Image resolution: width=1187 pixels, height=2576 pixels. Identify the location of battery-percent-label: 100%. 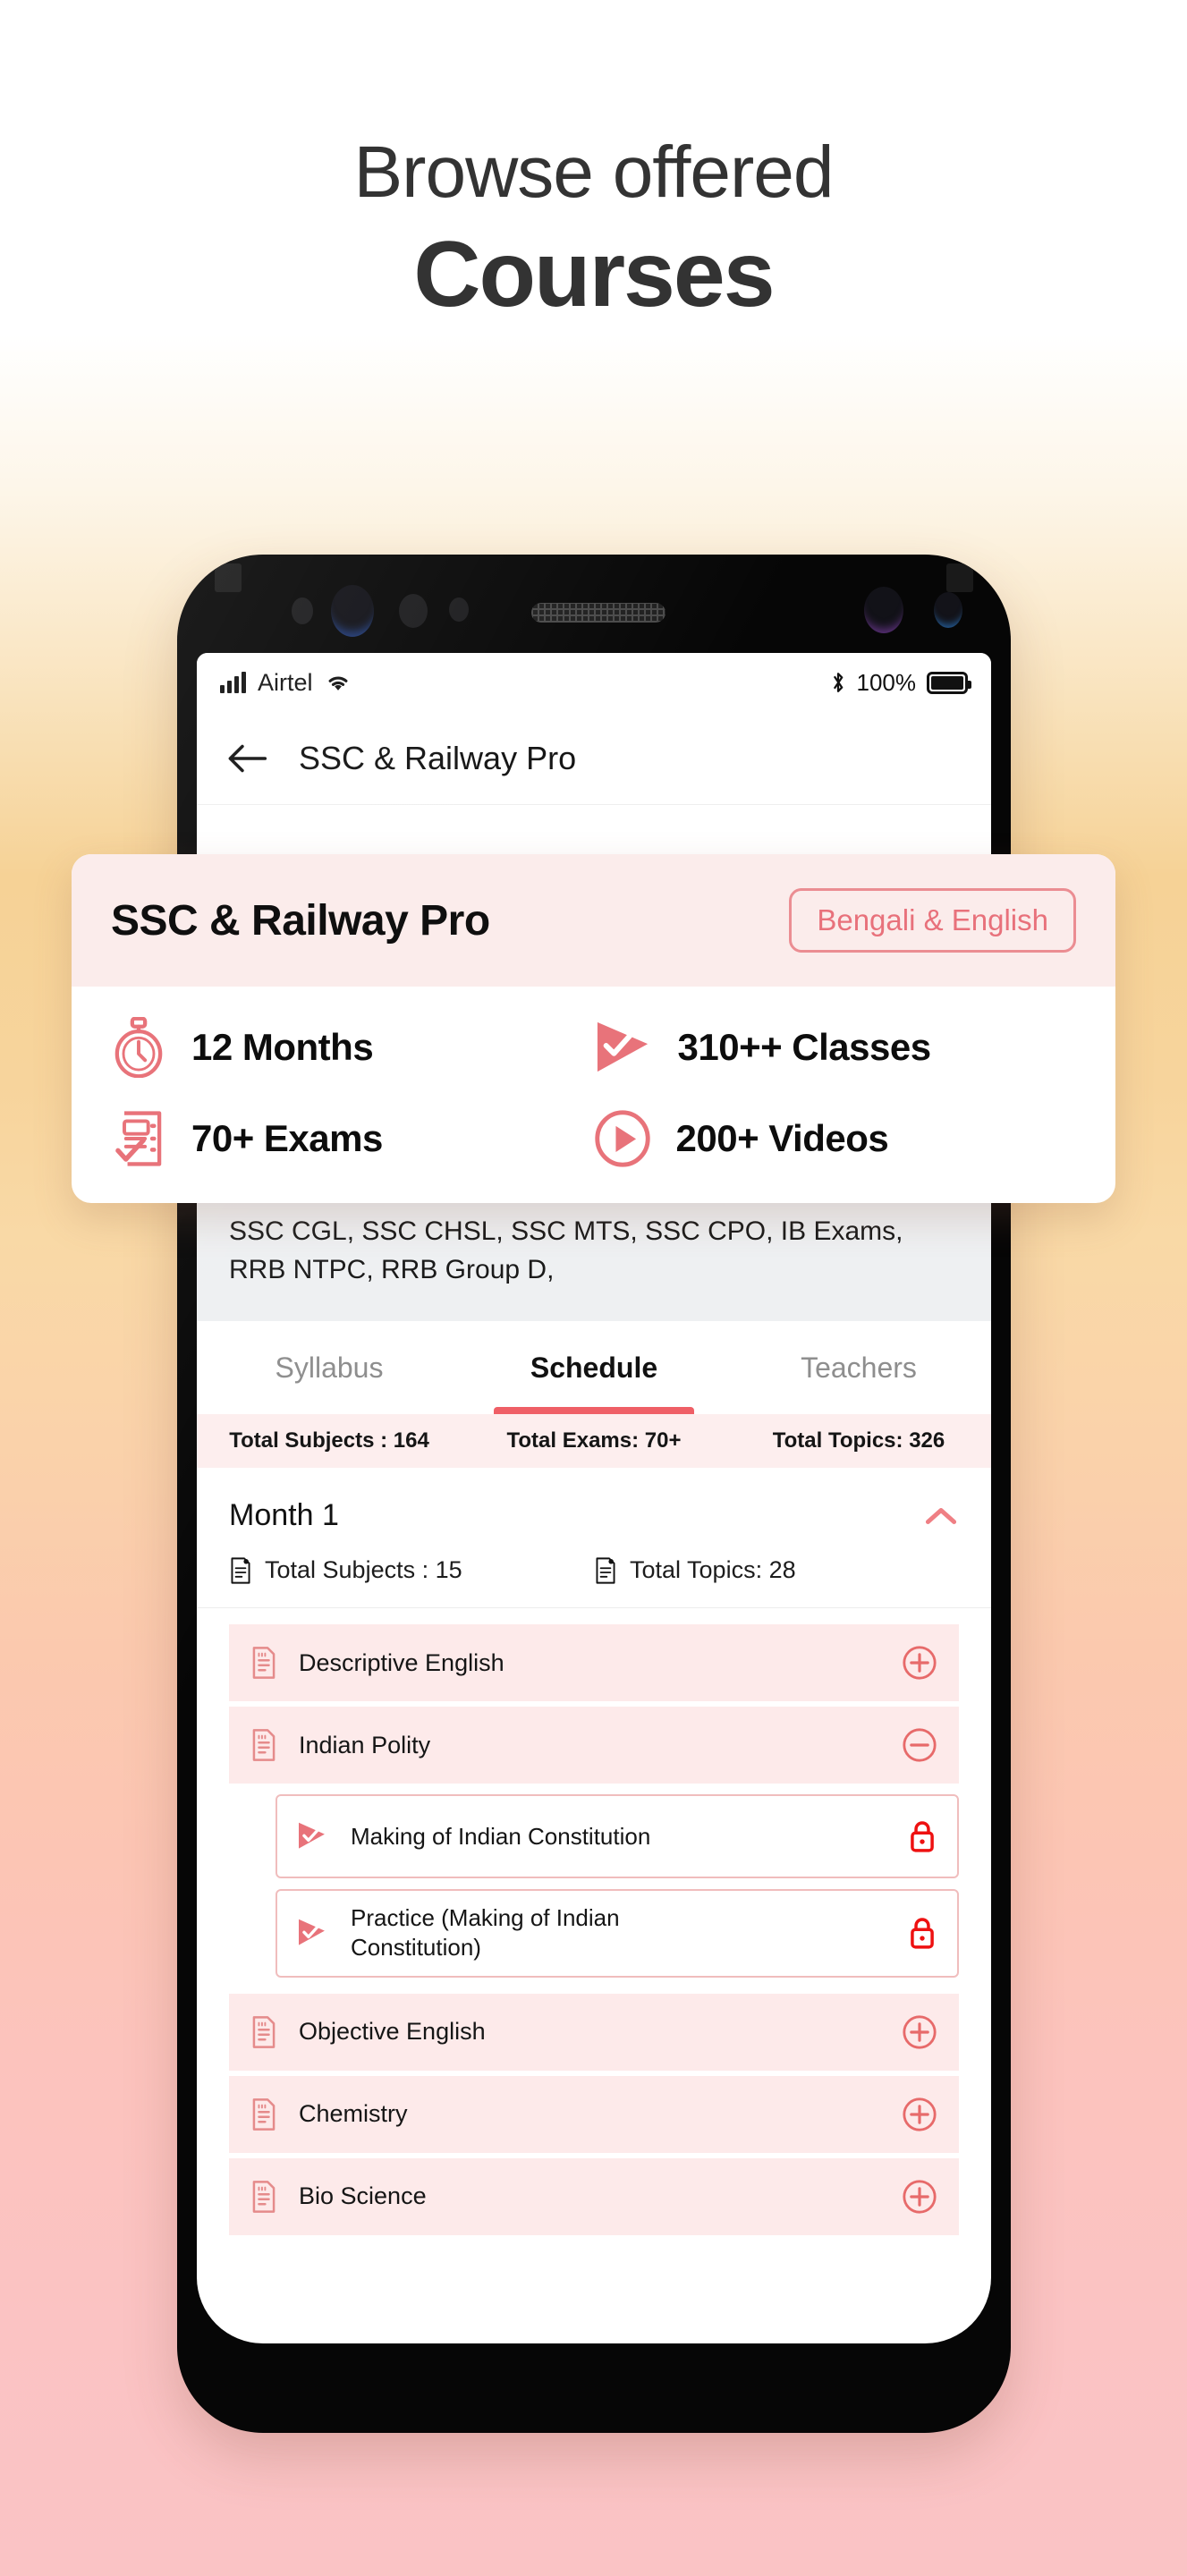
(887, 682).